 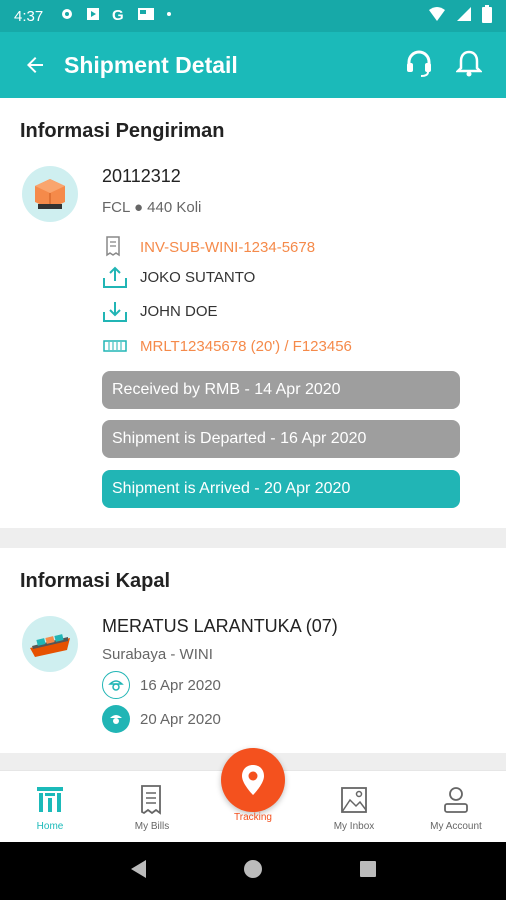 I want to click on app-bar: Shipment Detail, so click(x=253, y=65).